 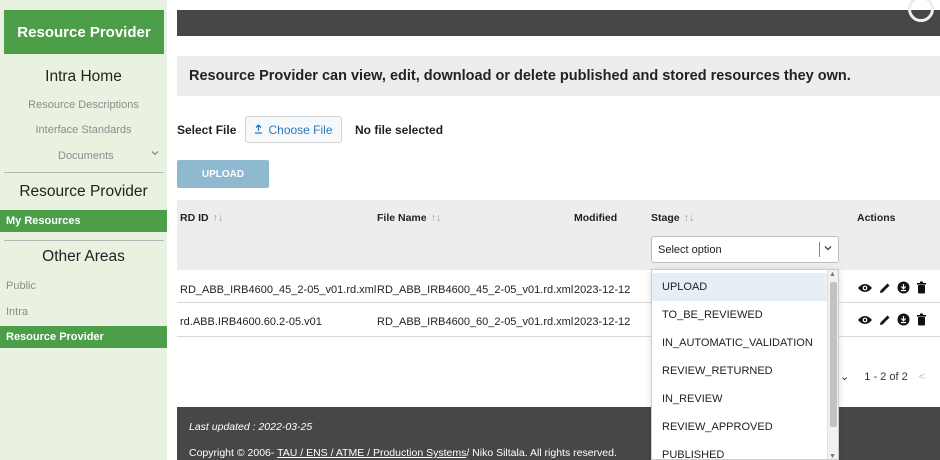 I want to click on column-header-modified: Modified, so click(x=596, y=218).